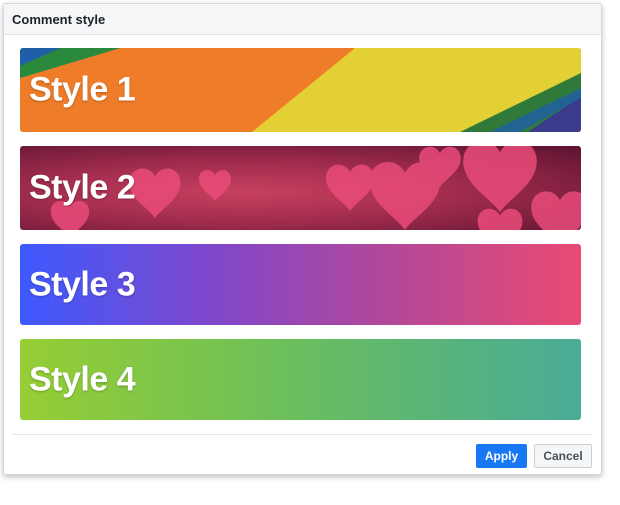  I want to click on cancel-button: Cancel, so click(563, 456).